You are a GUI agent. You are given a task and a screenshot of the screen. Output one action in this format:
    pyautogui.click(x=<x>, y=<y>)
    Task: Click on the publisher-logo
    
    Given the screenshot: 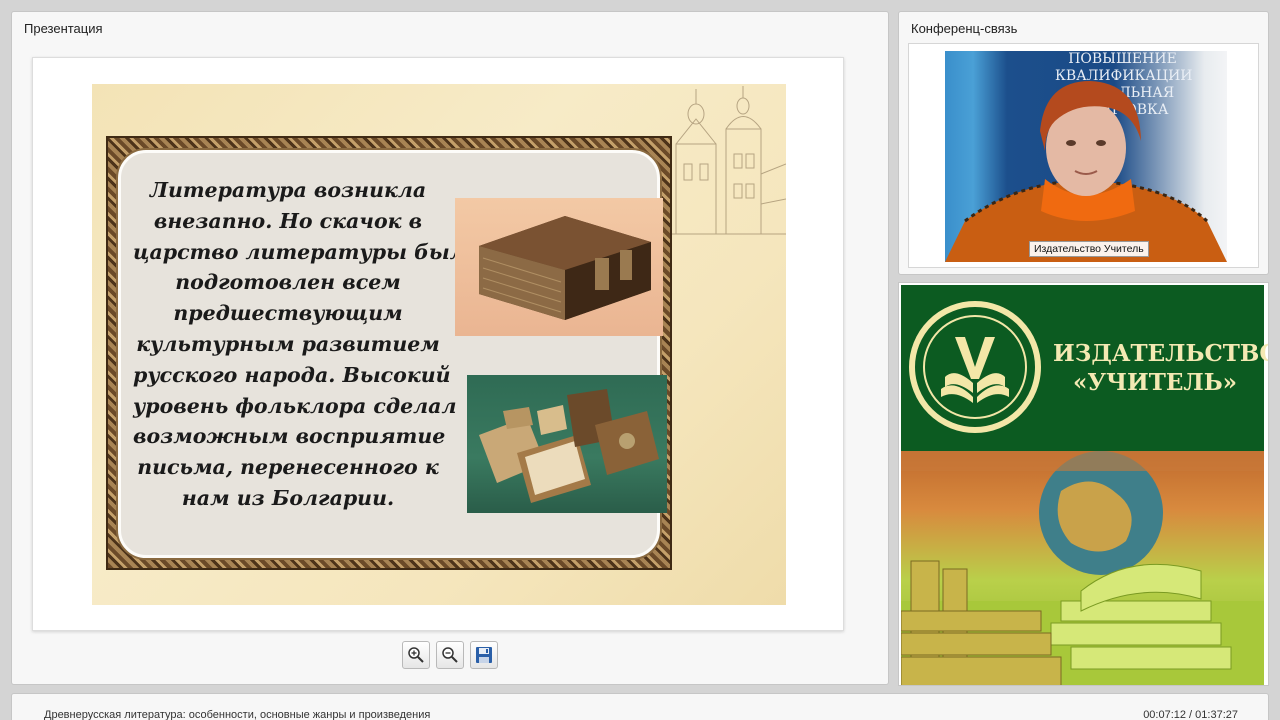 What is the action you would take?
    pyautogui.click(x=975, y=367)
    